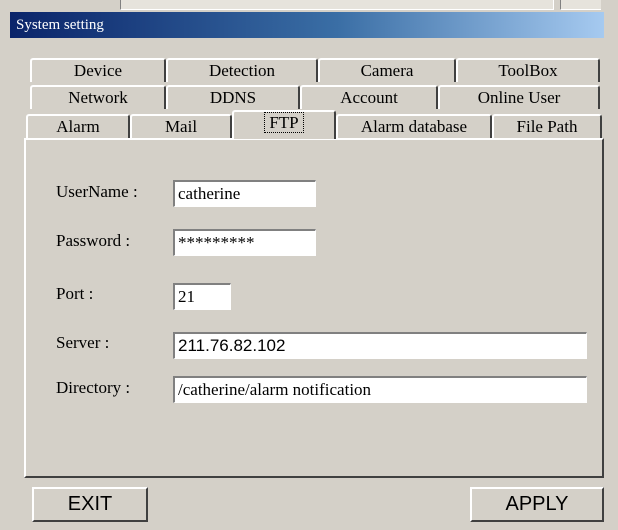 The image size is (618, 530). Describe the element at coordinates (244, 242) in the screenshot. I see `password-input: *********` at that location.